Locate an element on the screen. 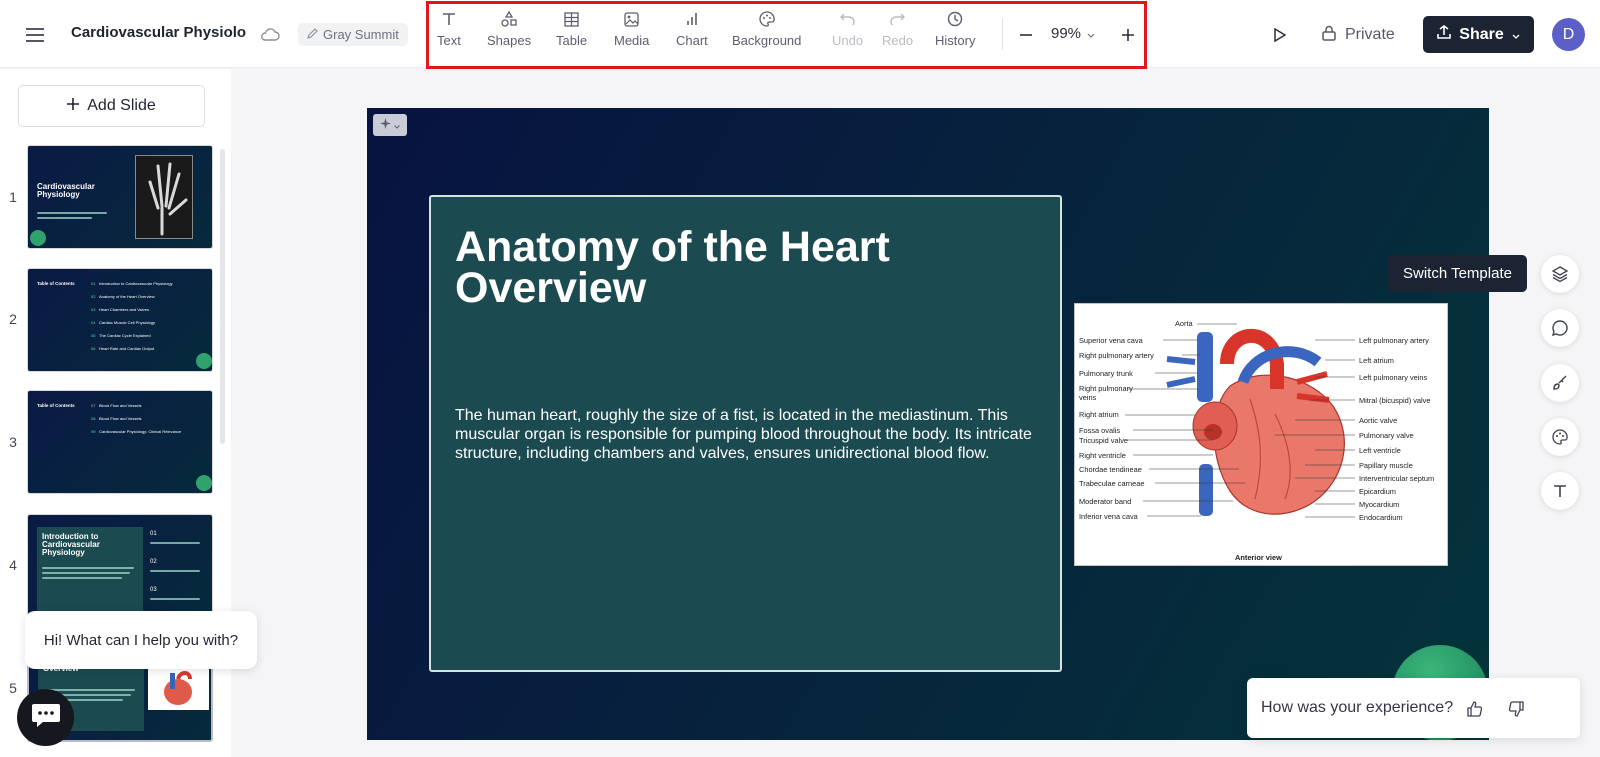  thumbs-up-icon is located at coordinates (1475, 709).